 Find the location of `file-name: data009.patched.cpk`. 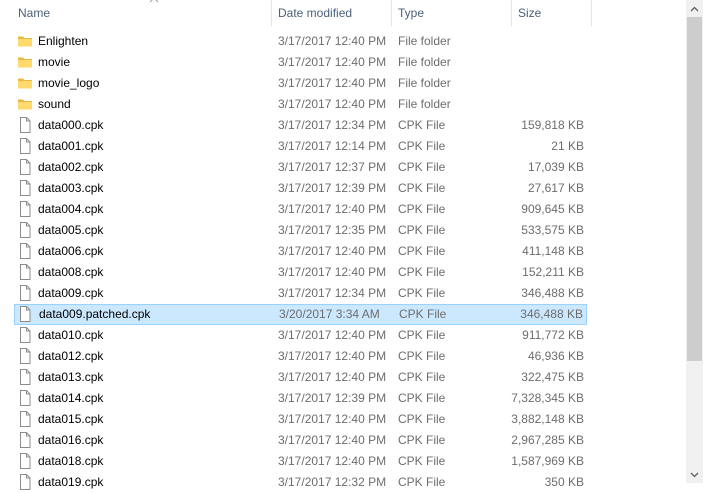

file-name: data009.patched.cpk is located at coordinates (95, 314).